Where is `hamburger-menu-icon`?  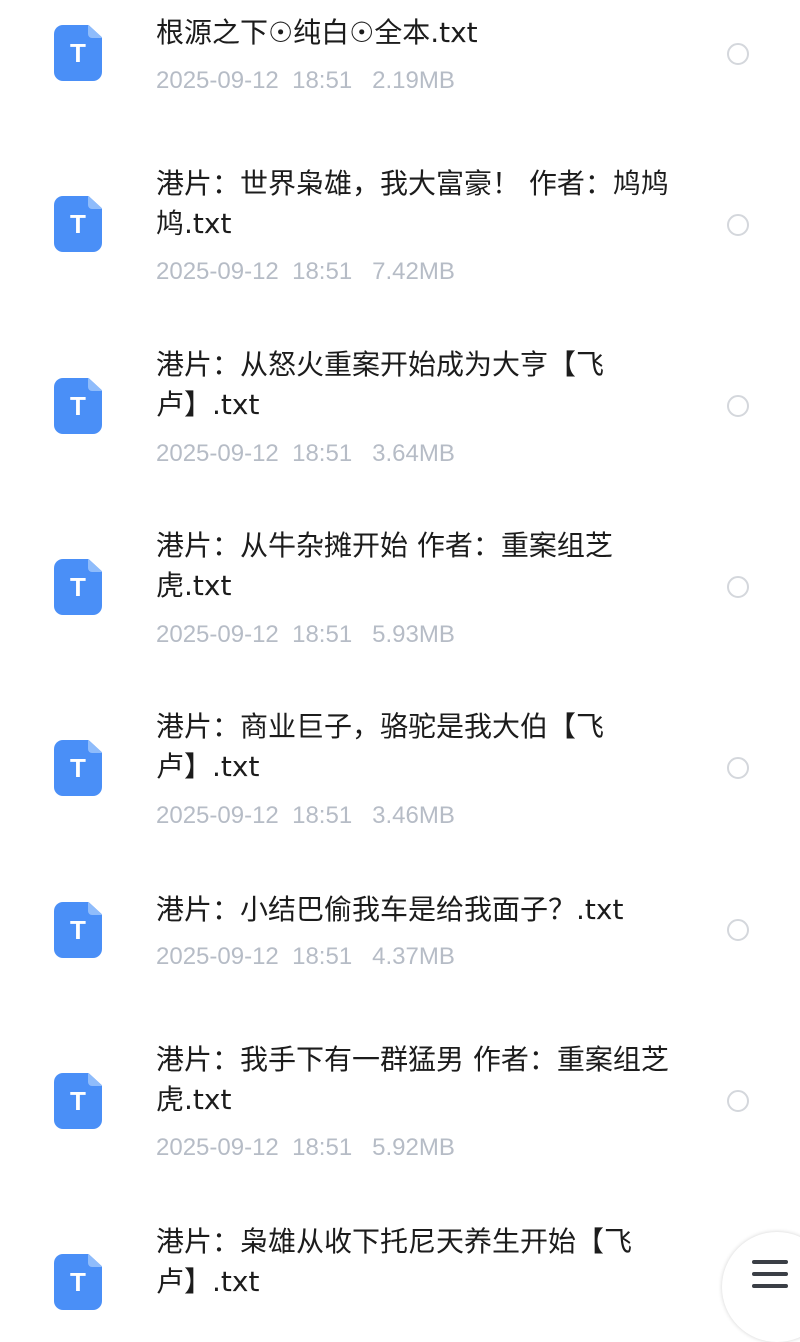 hamburger-menu-icon is located at coordinates (770, 1274).